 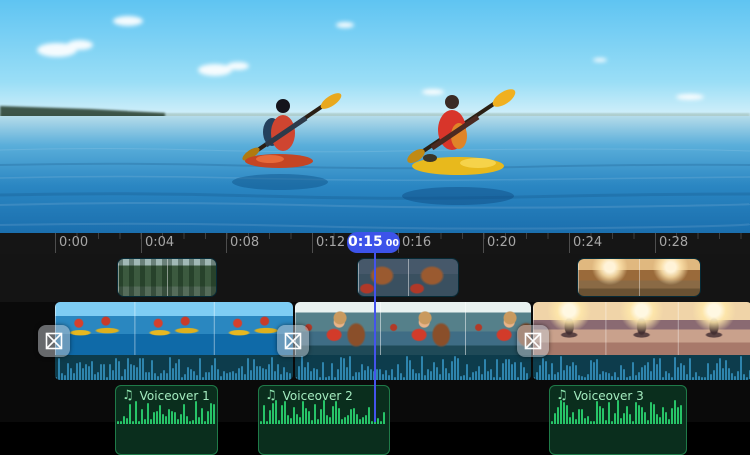 I want to click on voiceover-clip-3: ♫ Voiceover 3, so click(x=618, y=420).